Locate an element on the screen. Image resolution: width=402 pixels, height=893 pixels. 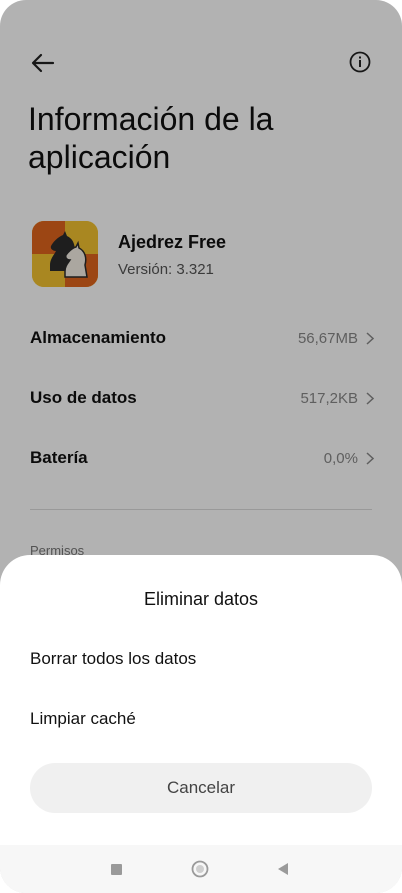
recents-icon is located at coordinates (116, 869).